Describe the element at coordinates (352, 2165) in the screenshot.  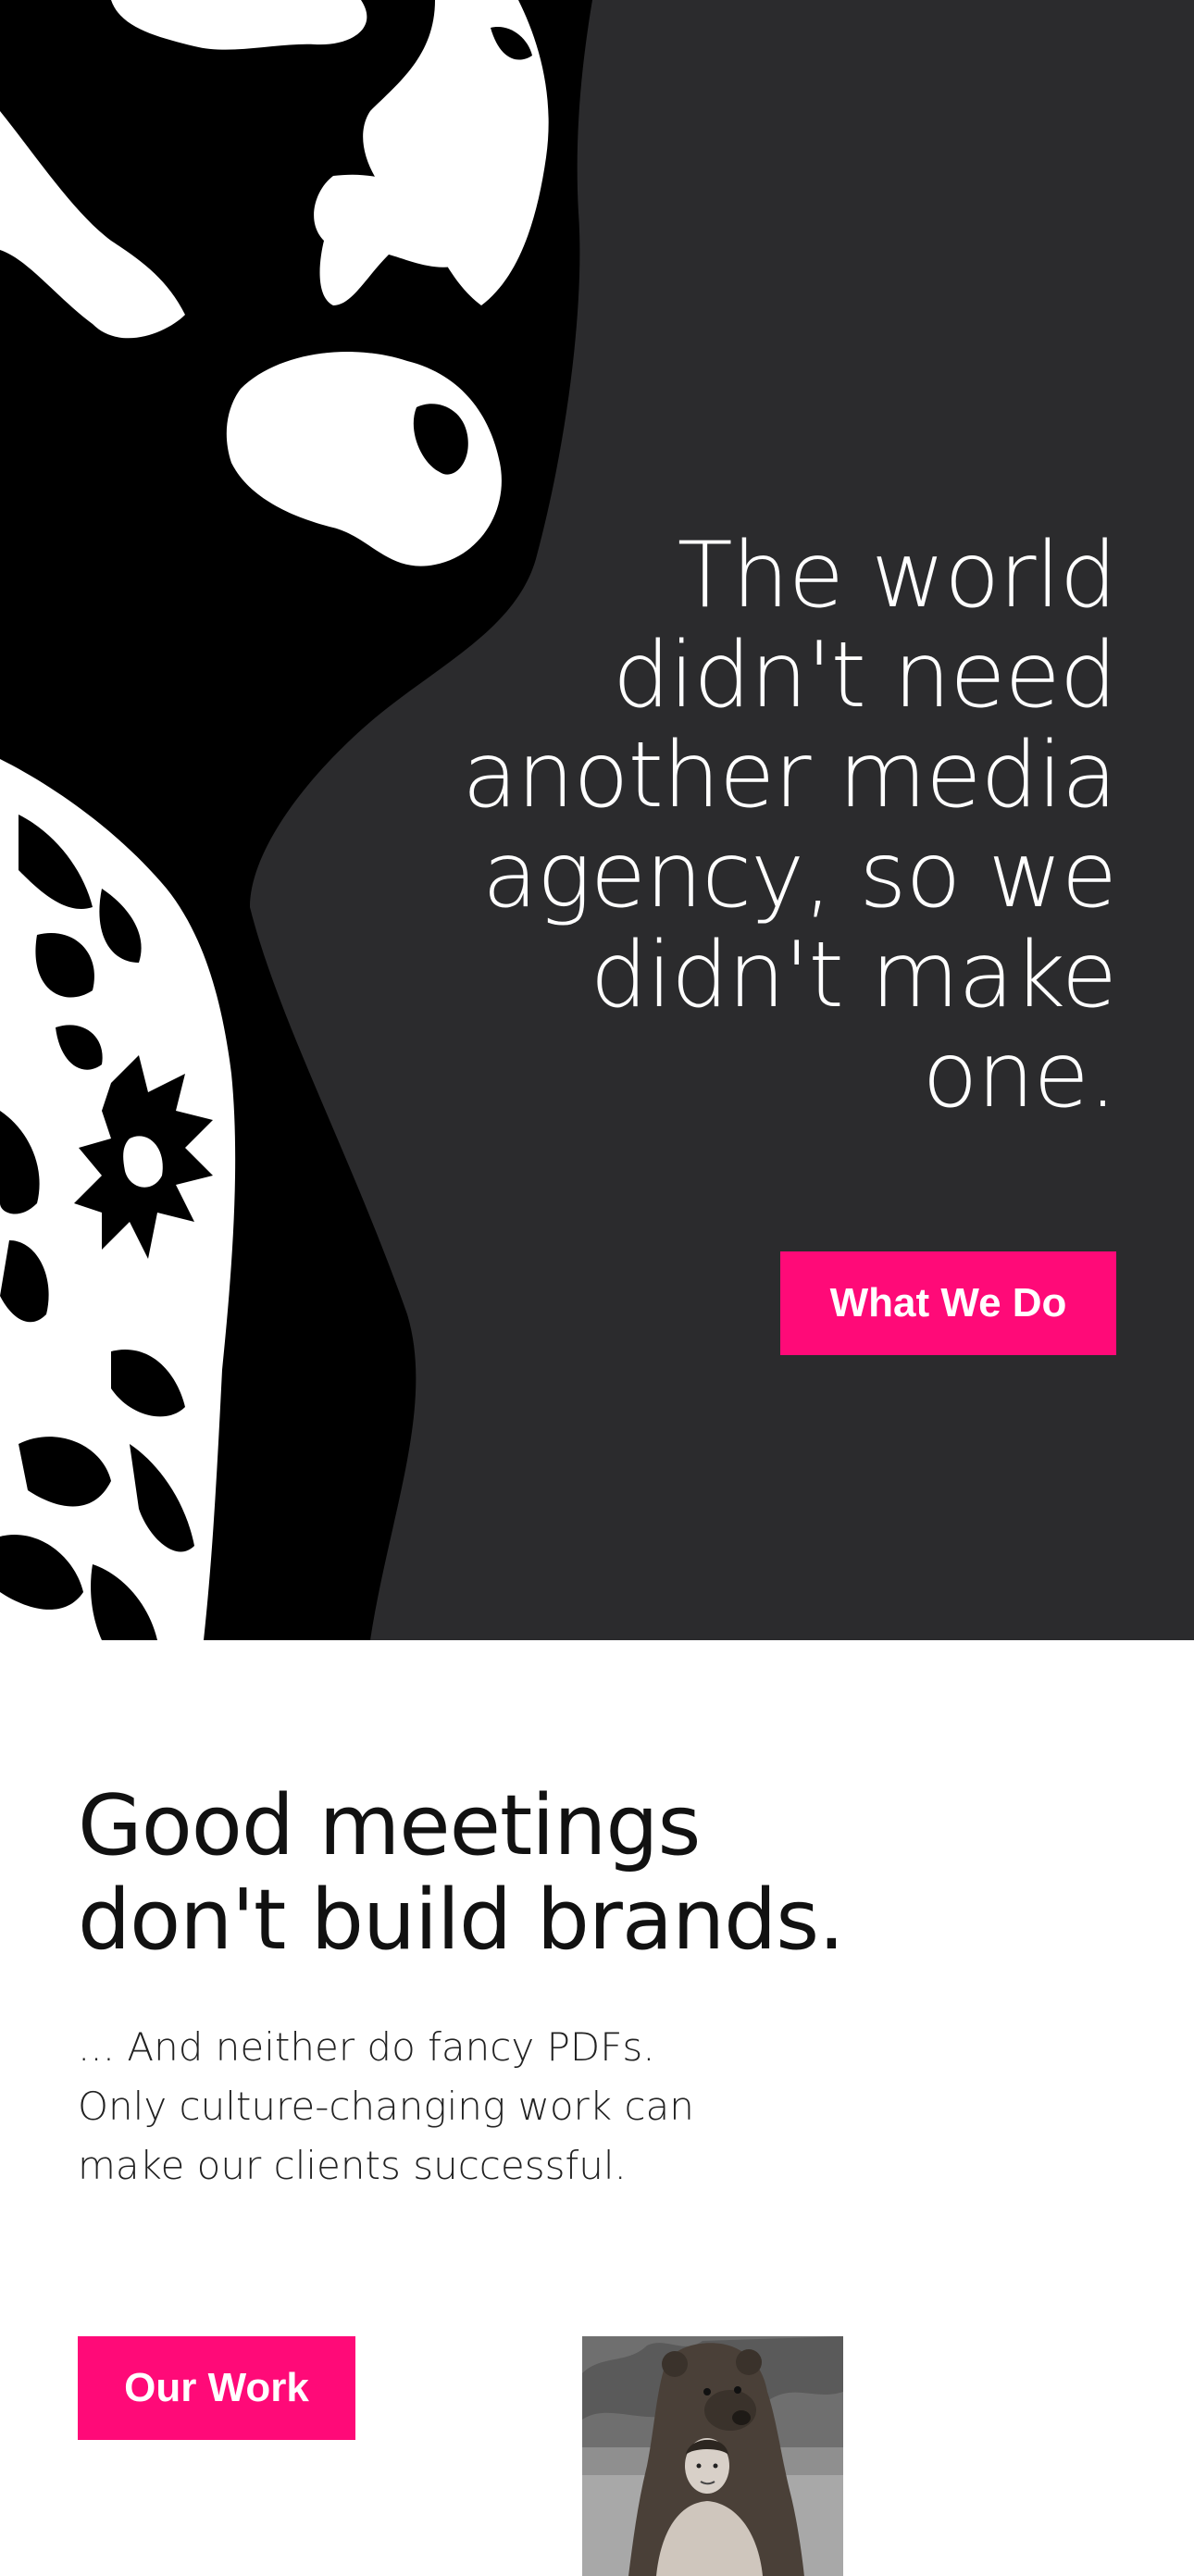
I see `body-line: make our clients successful.` at that location.